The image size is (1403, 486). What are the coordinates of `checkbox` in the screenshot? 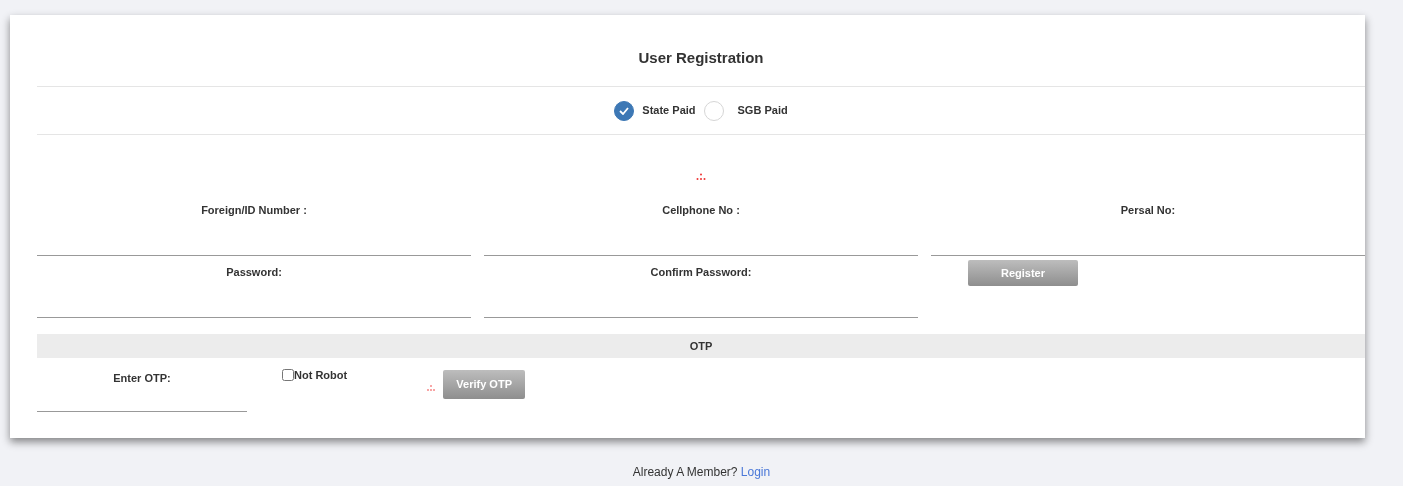 It's located at (288, 375).